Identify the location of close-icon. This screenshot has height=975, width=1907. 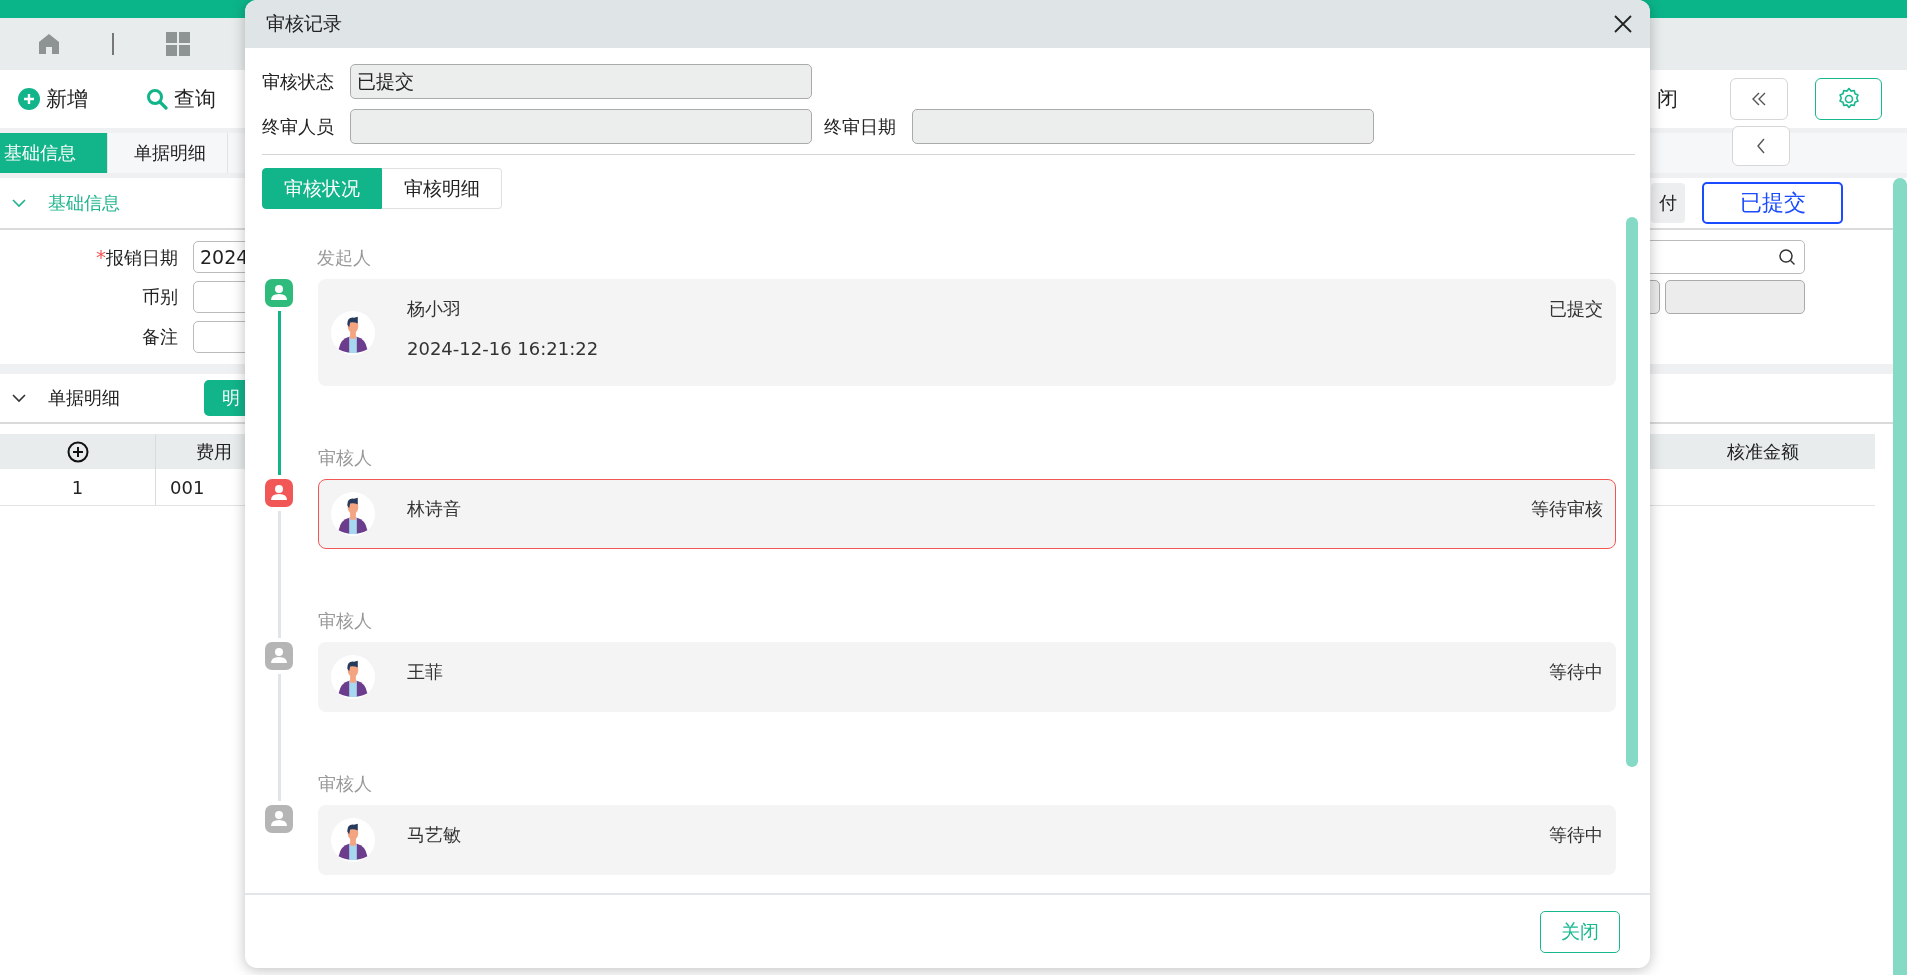
(1623, 24).